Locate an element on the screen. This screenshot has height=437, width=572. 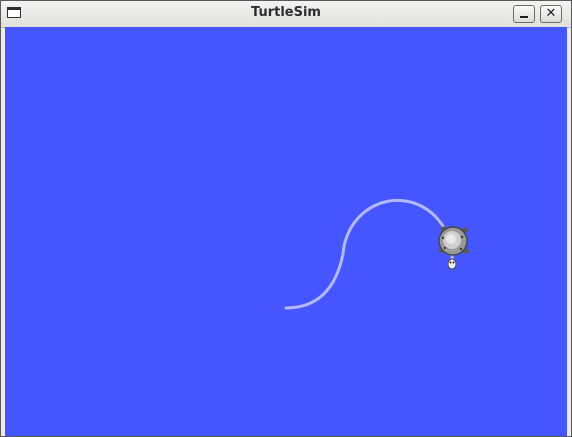
pen-trail is located at coordinates (369, 254).